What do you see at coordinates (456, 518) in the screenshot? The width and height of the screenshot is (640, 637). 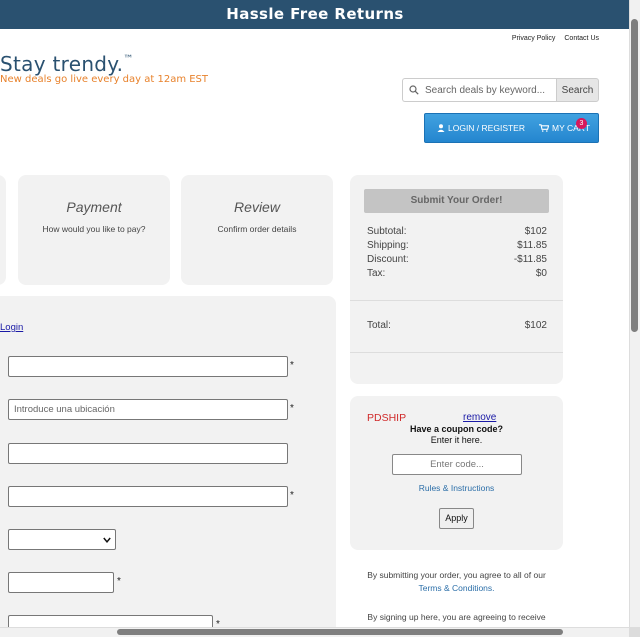 I see `apply-coupon-button: Apply` at bounding box center [456, 518].